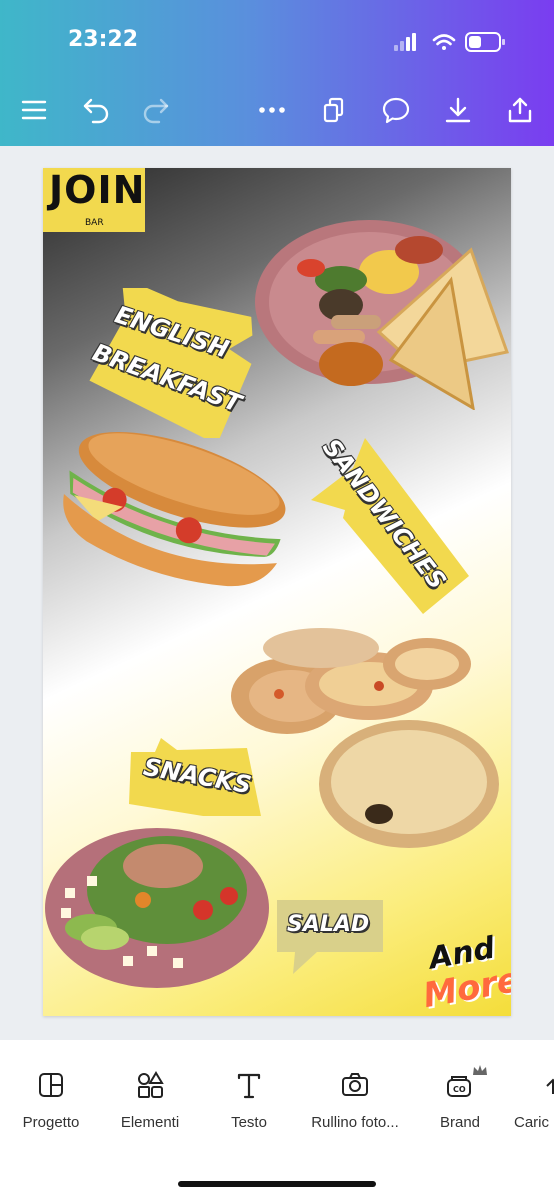  I want to click on camera-icon, so click(355, 1084).